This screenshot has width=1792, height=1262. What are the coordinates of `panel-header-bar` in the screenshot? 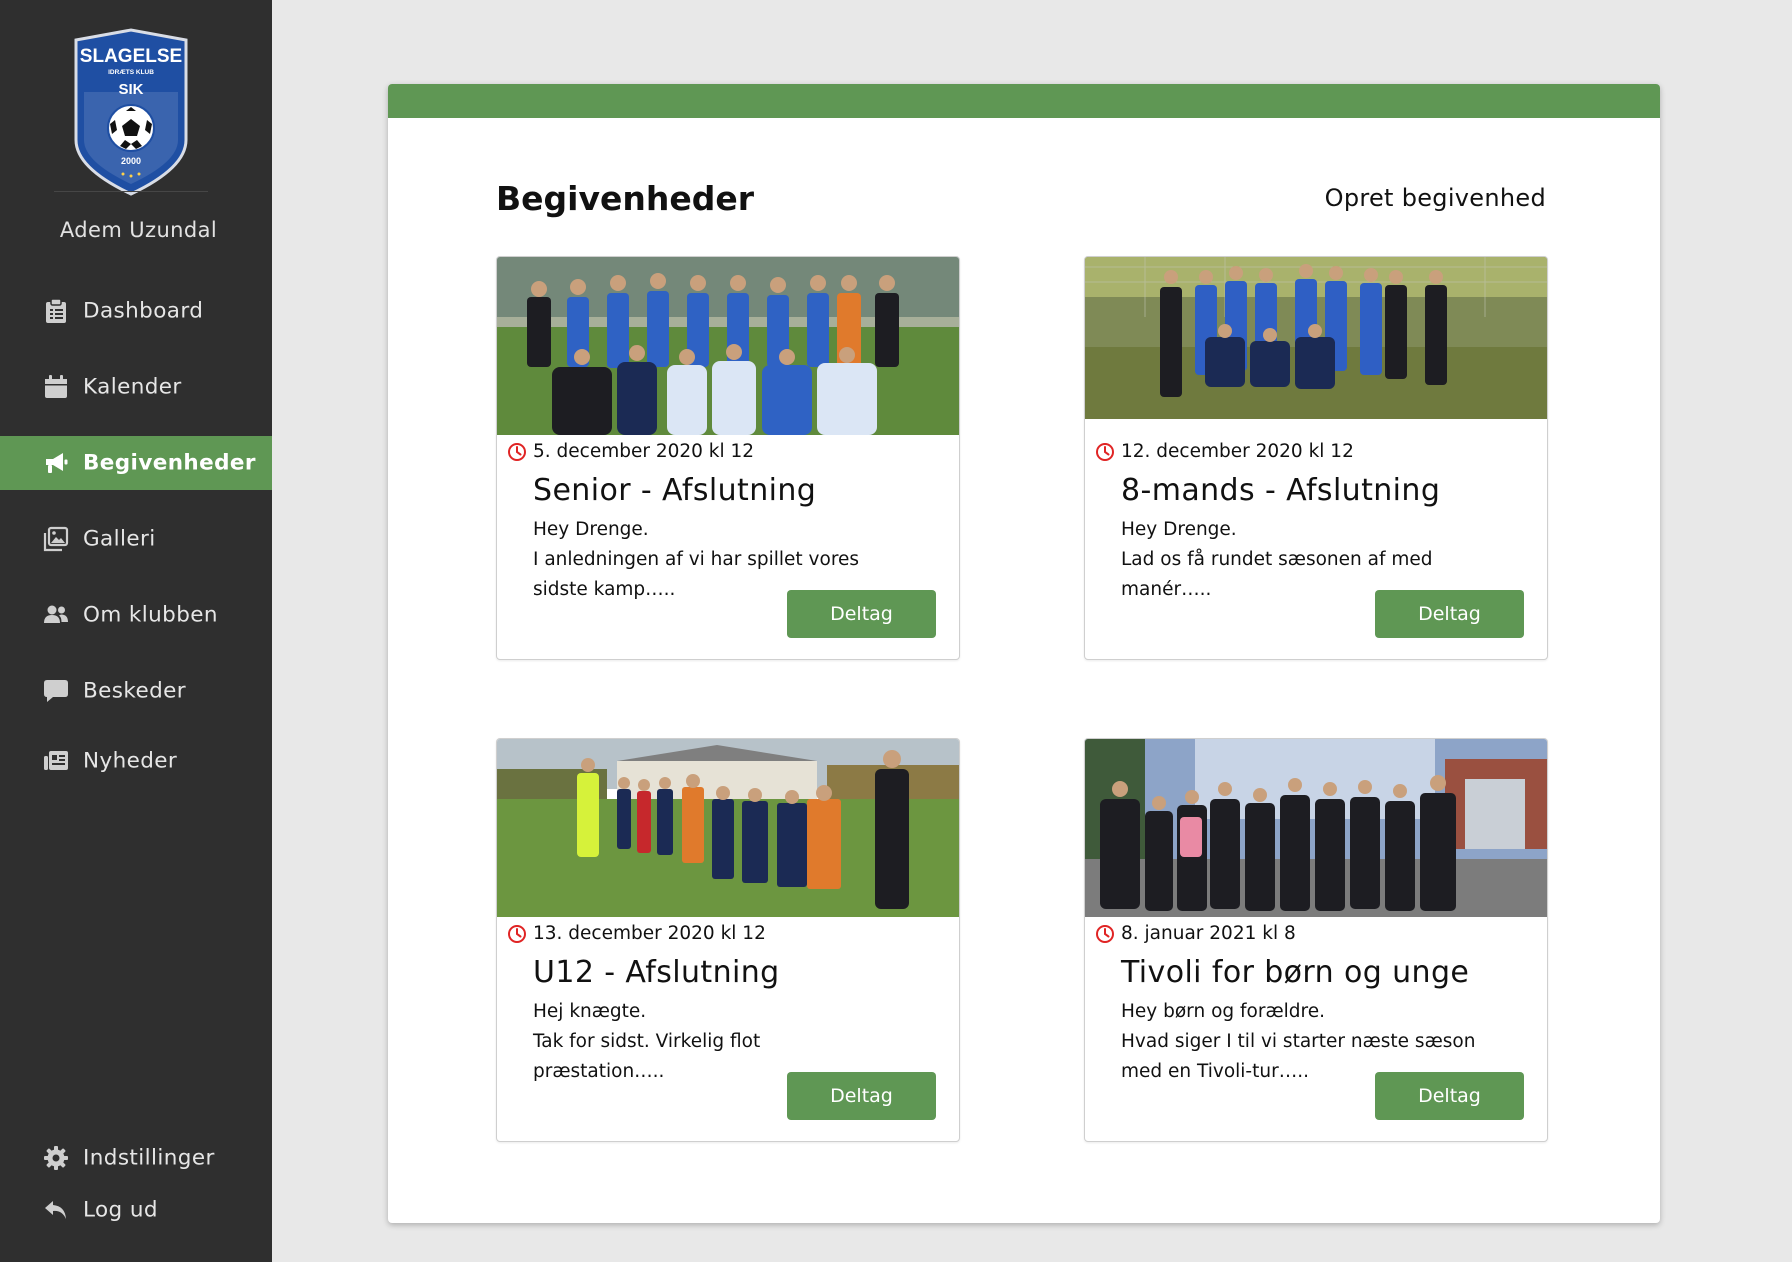 It's located at (1024, 101).